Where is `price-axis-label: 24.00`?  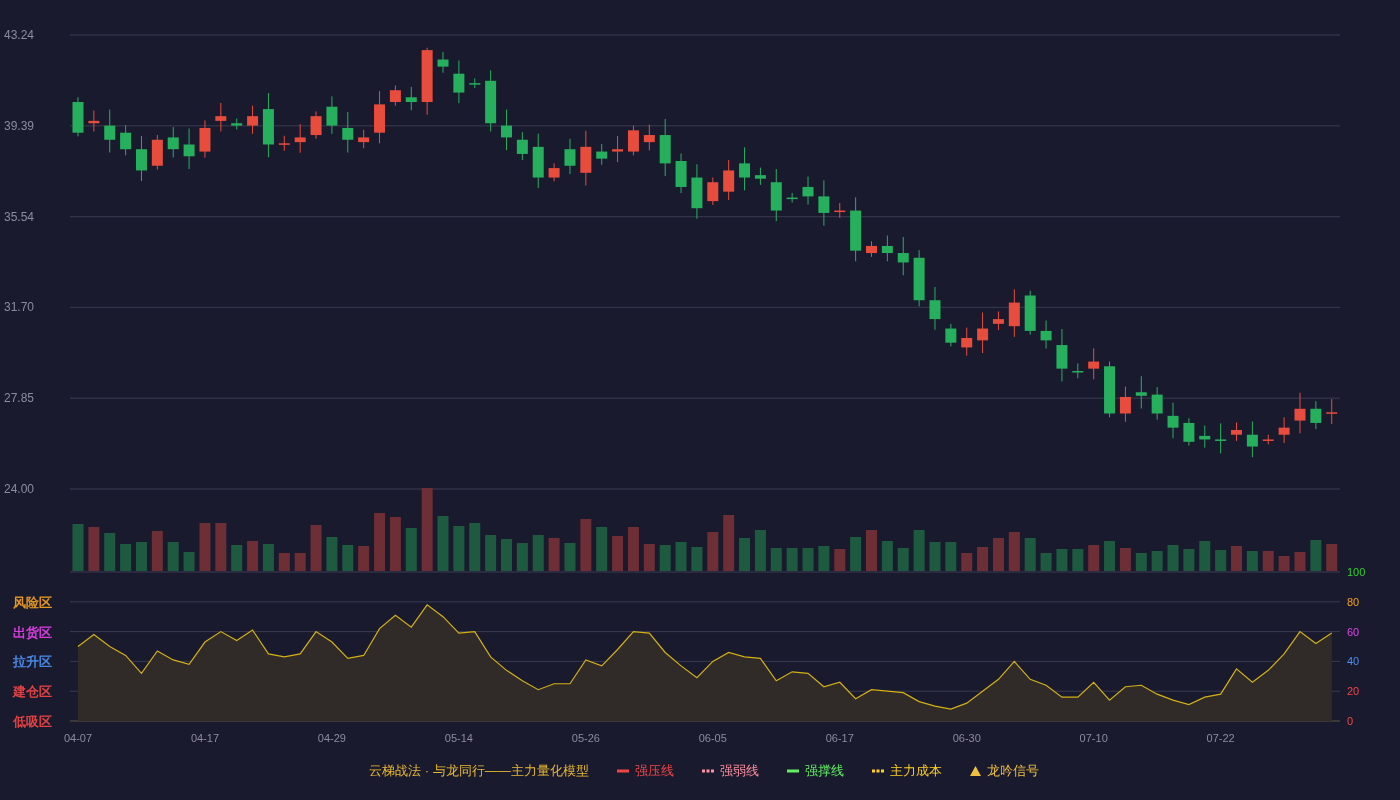 price-axis-label: 24.00 is located at coordinates (19, 489).